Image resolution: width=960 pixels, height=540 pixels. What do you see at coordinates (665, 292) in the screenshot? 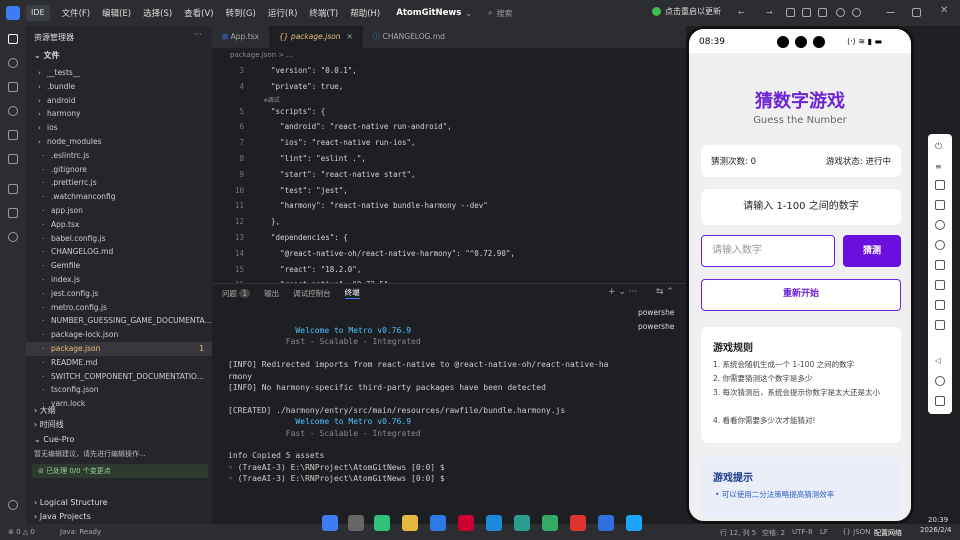
I see `split-terminal-icon: ⇆ ⌃` at bounding box center [665, 292].